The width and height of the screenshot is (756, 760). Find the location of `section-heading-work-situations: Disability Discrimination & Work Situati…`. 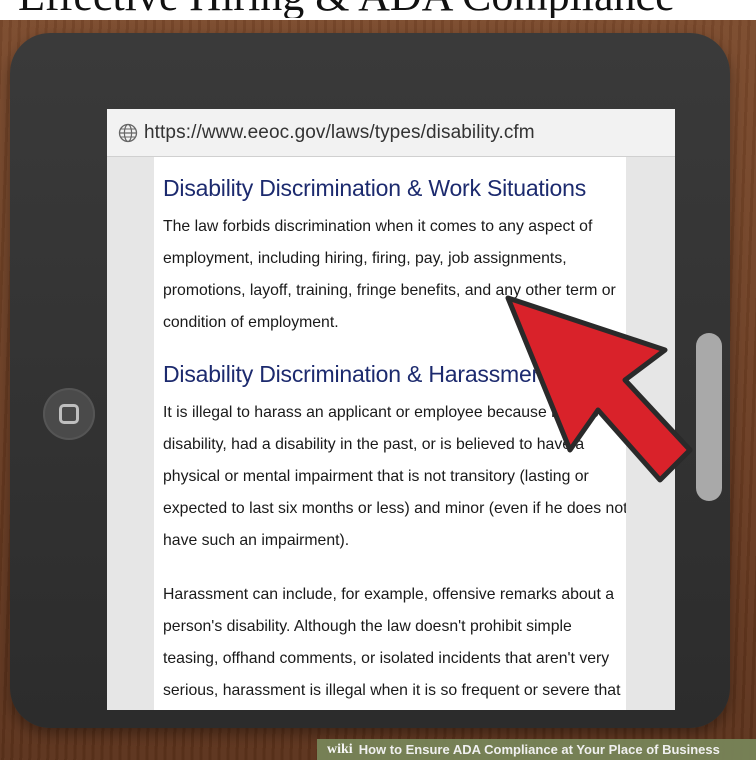

section-heading-work-situations: Disability Discrimination & Work Situati… is located at coordinates (374, 188).